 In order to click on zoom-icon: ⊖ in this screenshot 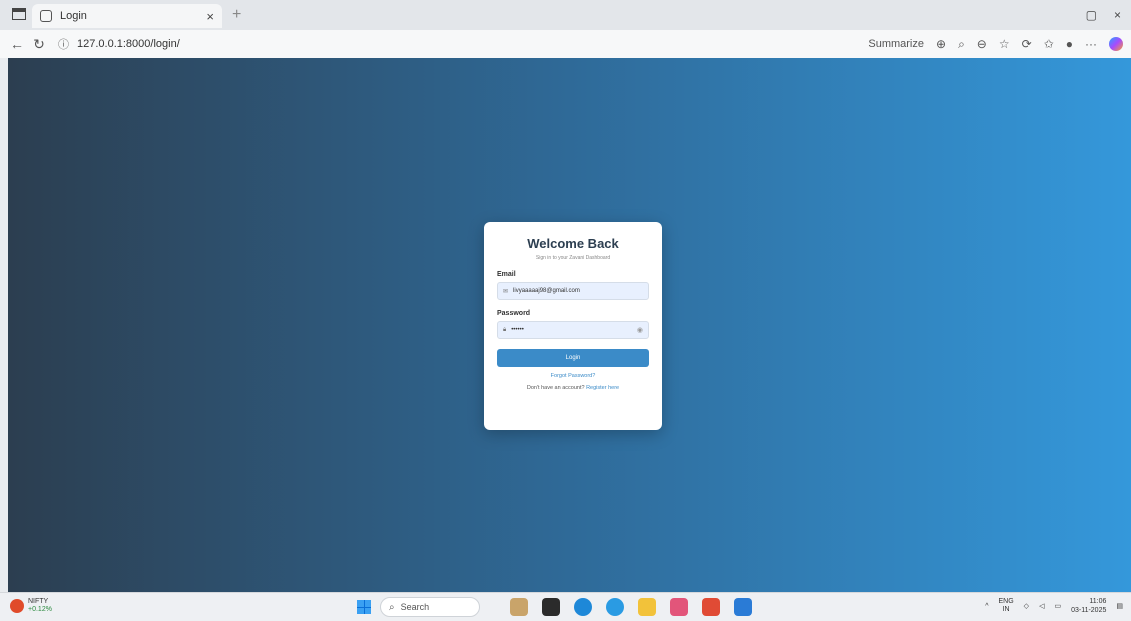, I will do `click(982, 44)`.